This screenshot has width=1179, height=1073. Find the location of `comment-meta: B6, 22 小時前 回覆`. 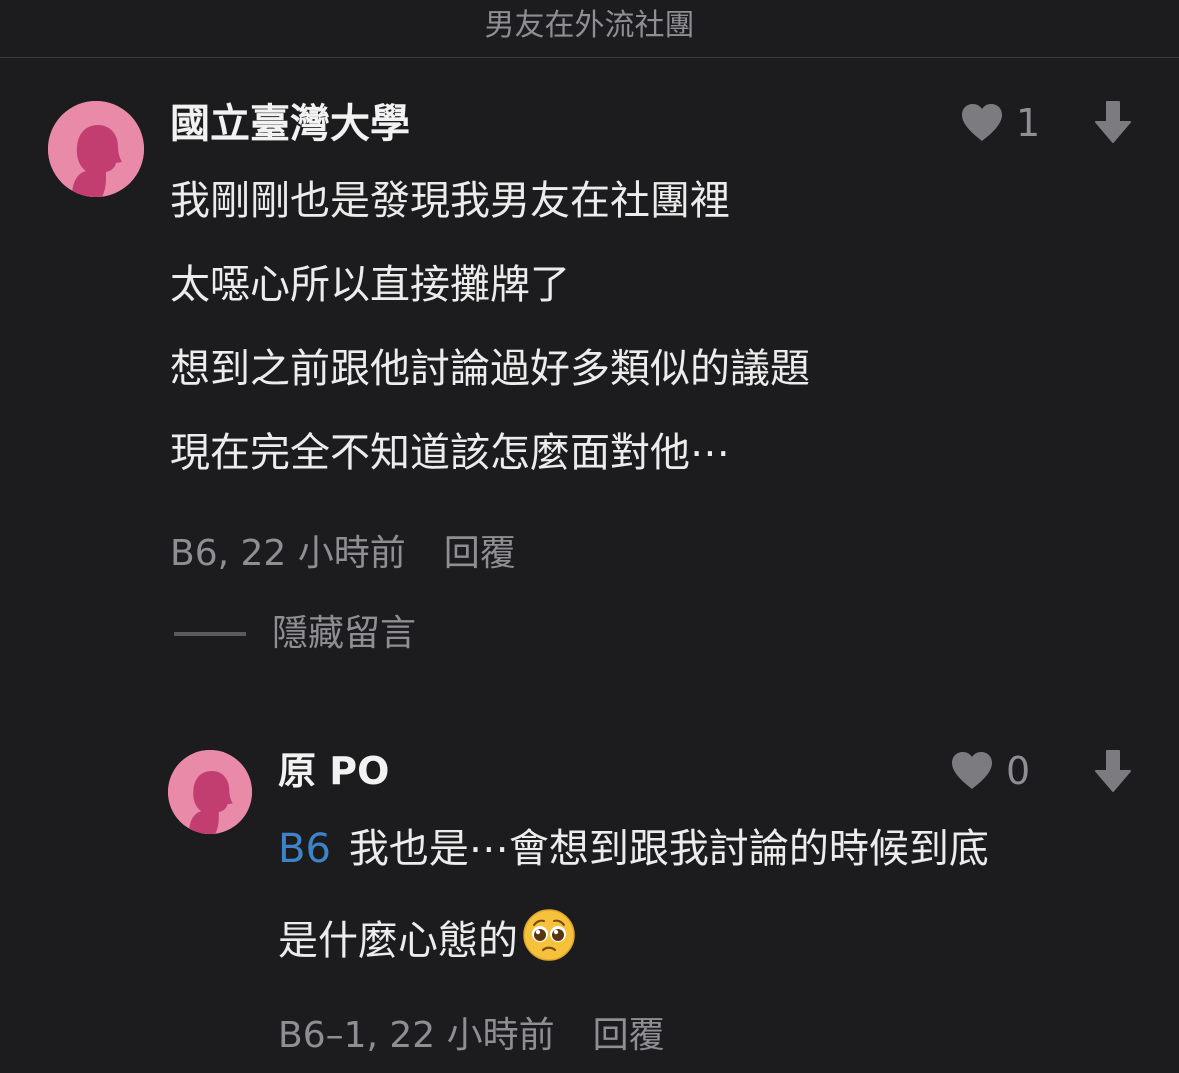

comment-meta: B6, 22 小時前 回覆 is located at coordinates (343, 554).